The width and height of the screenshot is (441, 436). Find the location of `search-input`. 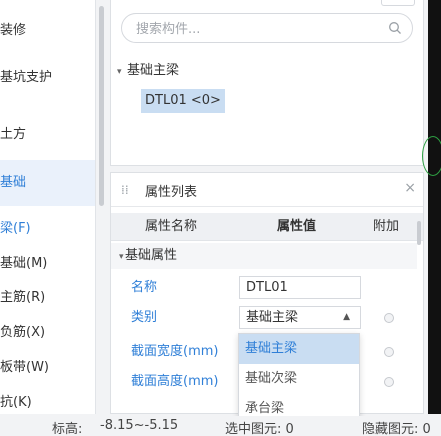

search-input is located at coordinates (256, 29).